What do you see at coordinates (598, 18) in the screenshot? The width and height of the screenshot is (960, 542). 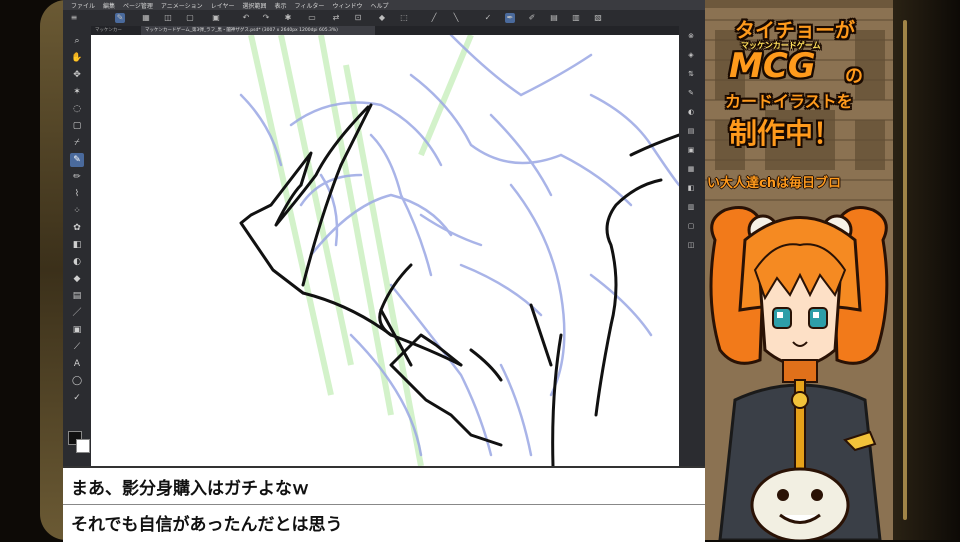 I see `ruler-icon: ▧` at bounding box center [598, 18].